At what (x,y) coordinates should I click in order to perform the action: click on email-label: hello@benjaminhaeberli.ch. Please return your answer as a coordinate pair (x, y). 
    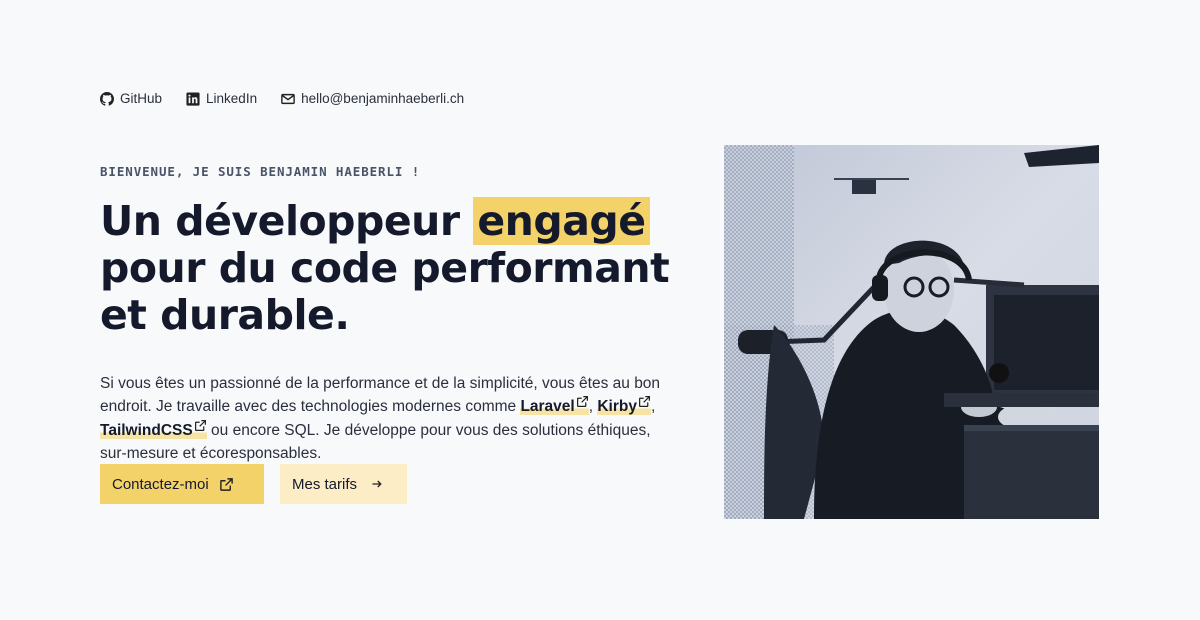
    Looking at the image, I should click on (383, 98).